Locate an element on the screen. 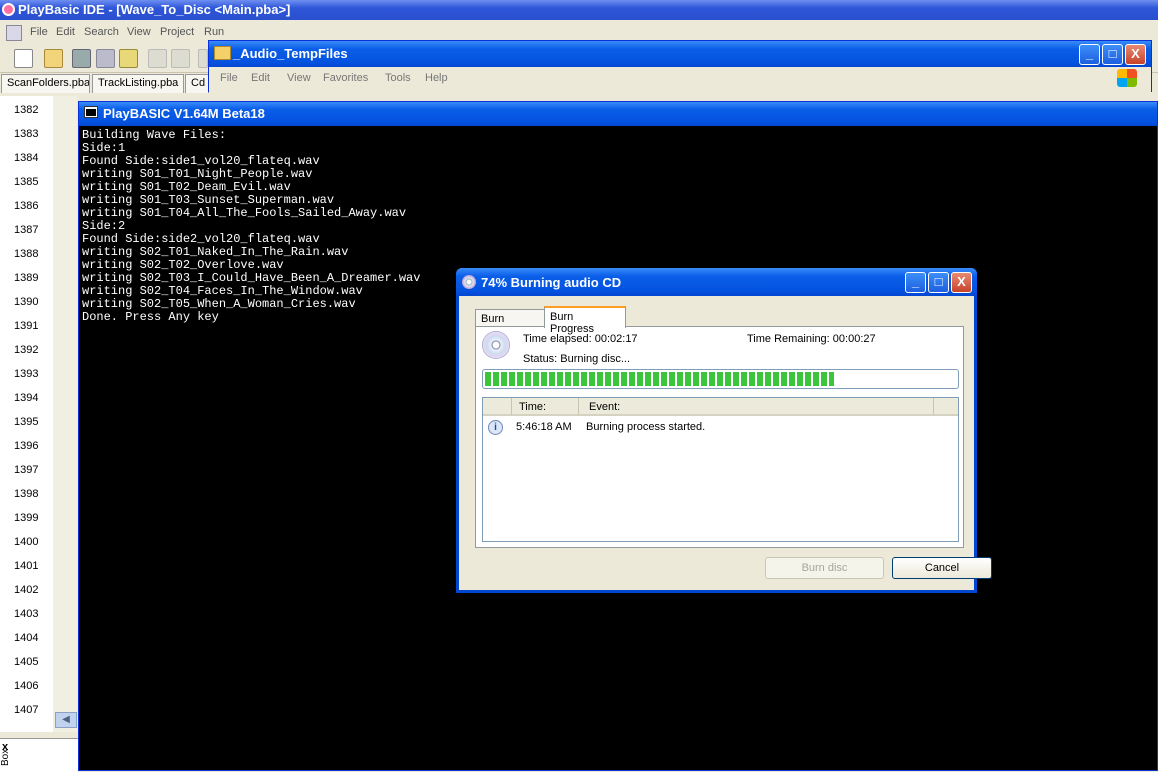  explorer-menu-favorites: Favorites is located at coordinates (345, 78).